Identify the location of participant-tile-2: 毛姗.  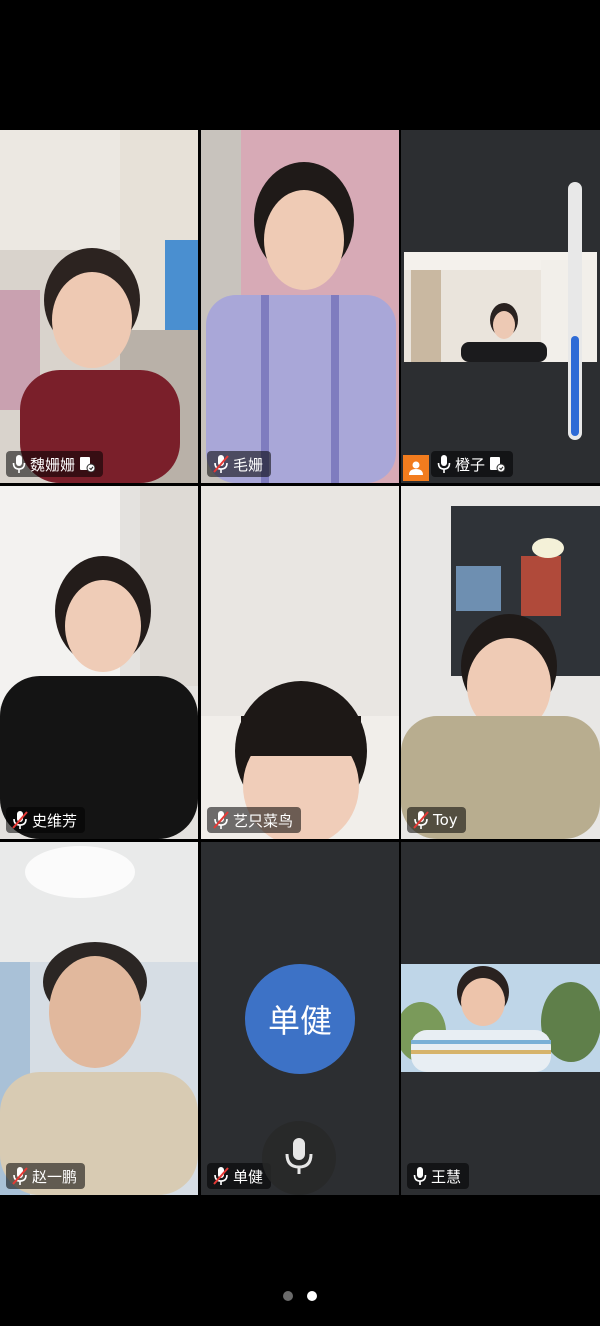
(300, 306).